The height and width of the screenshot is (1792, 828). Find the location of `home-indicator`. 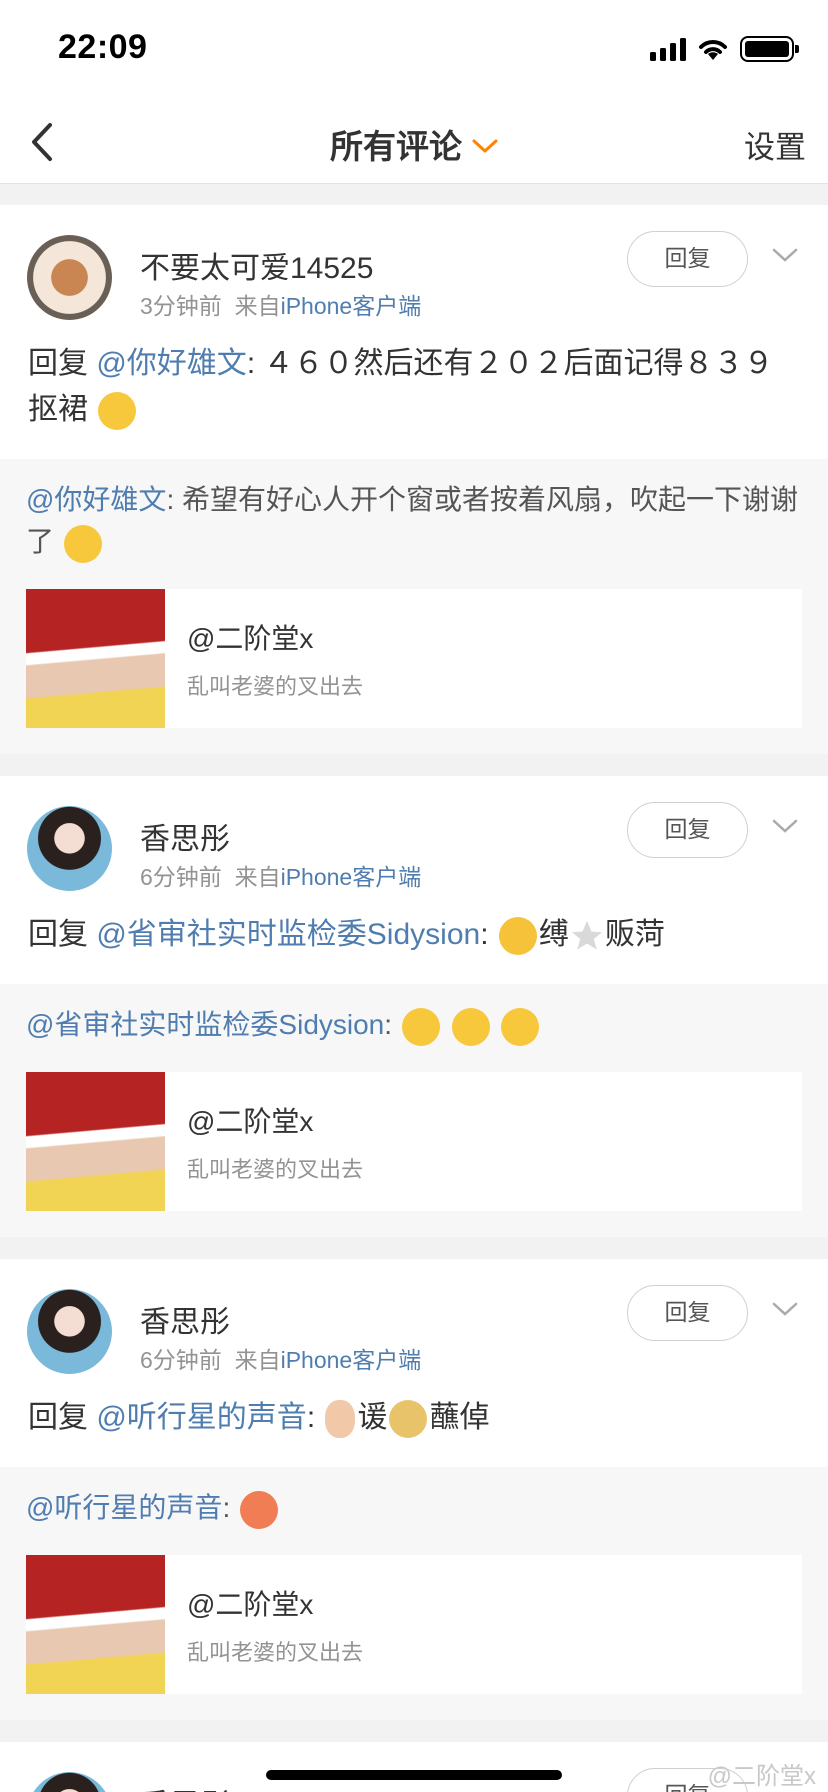

home-indicator is located at coordinates (414, 1775).